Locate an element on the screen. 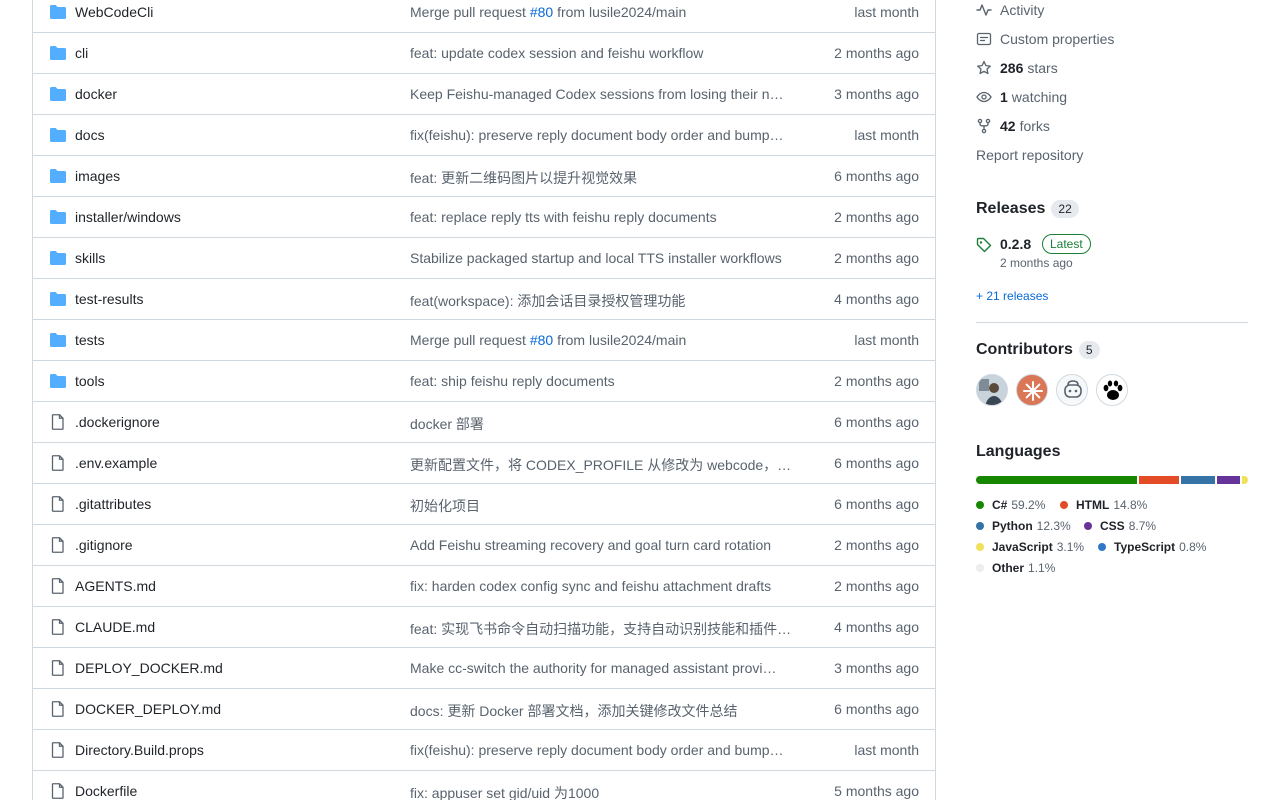 This screenshot has height=800, width=1280. file-row: images feat: 更新二维码图片以提升视觉效果 6 months ago is located at coordinates (484, 176).